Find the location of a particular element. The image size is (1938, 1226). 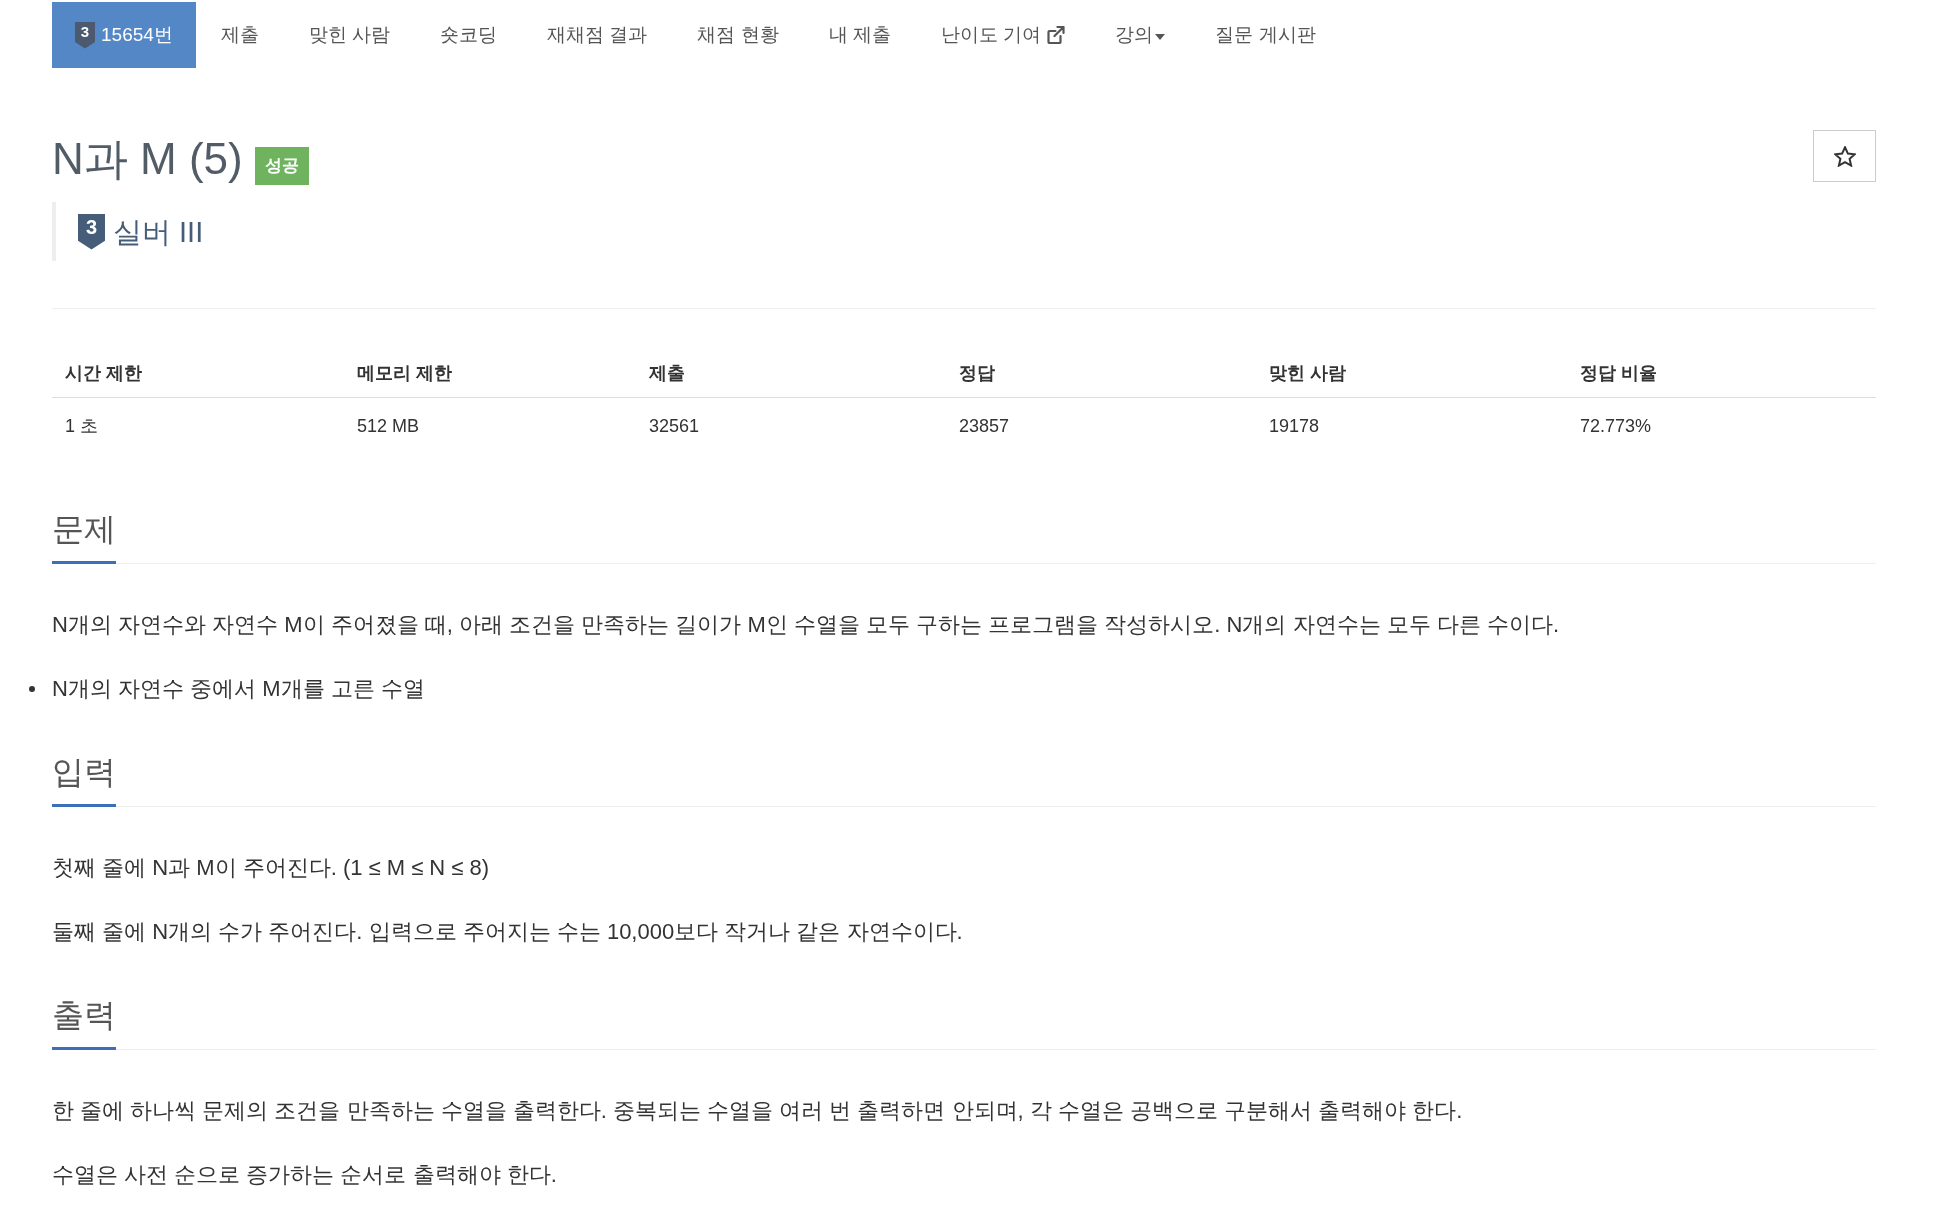

tier-label: 실버 III is located at coordinates (158, 232).